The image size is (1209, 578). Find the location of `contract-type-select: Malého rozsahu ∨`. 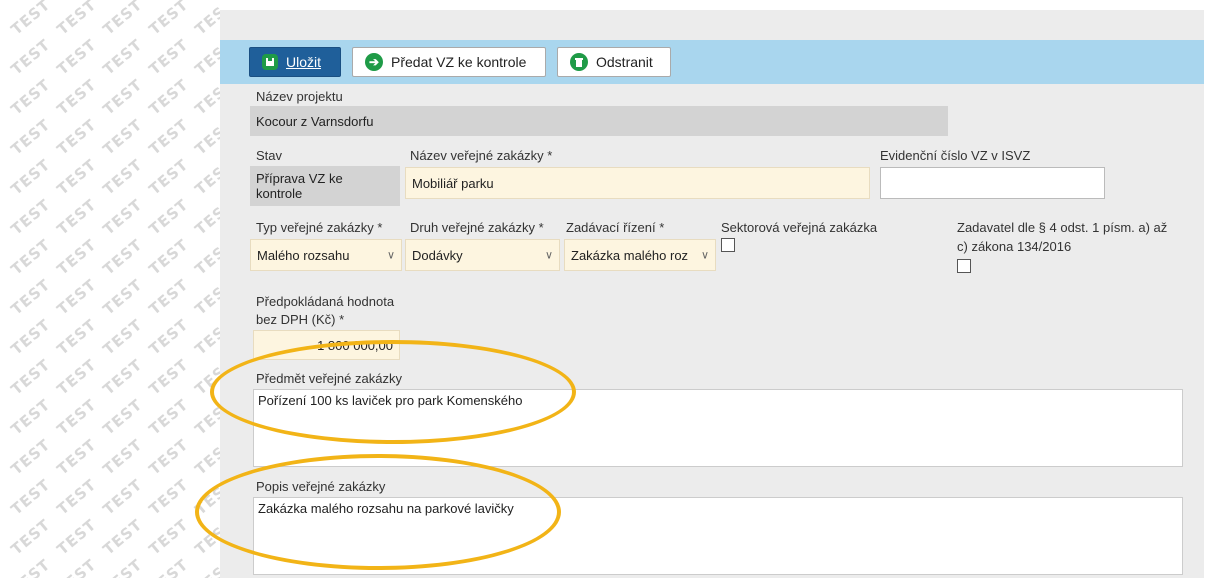

contract-type-select: Malého rozsahu ∨ is located at coordinates (326, 255).